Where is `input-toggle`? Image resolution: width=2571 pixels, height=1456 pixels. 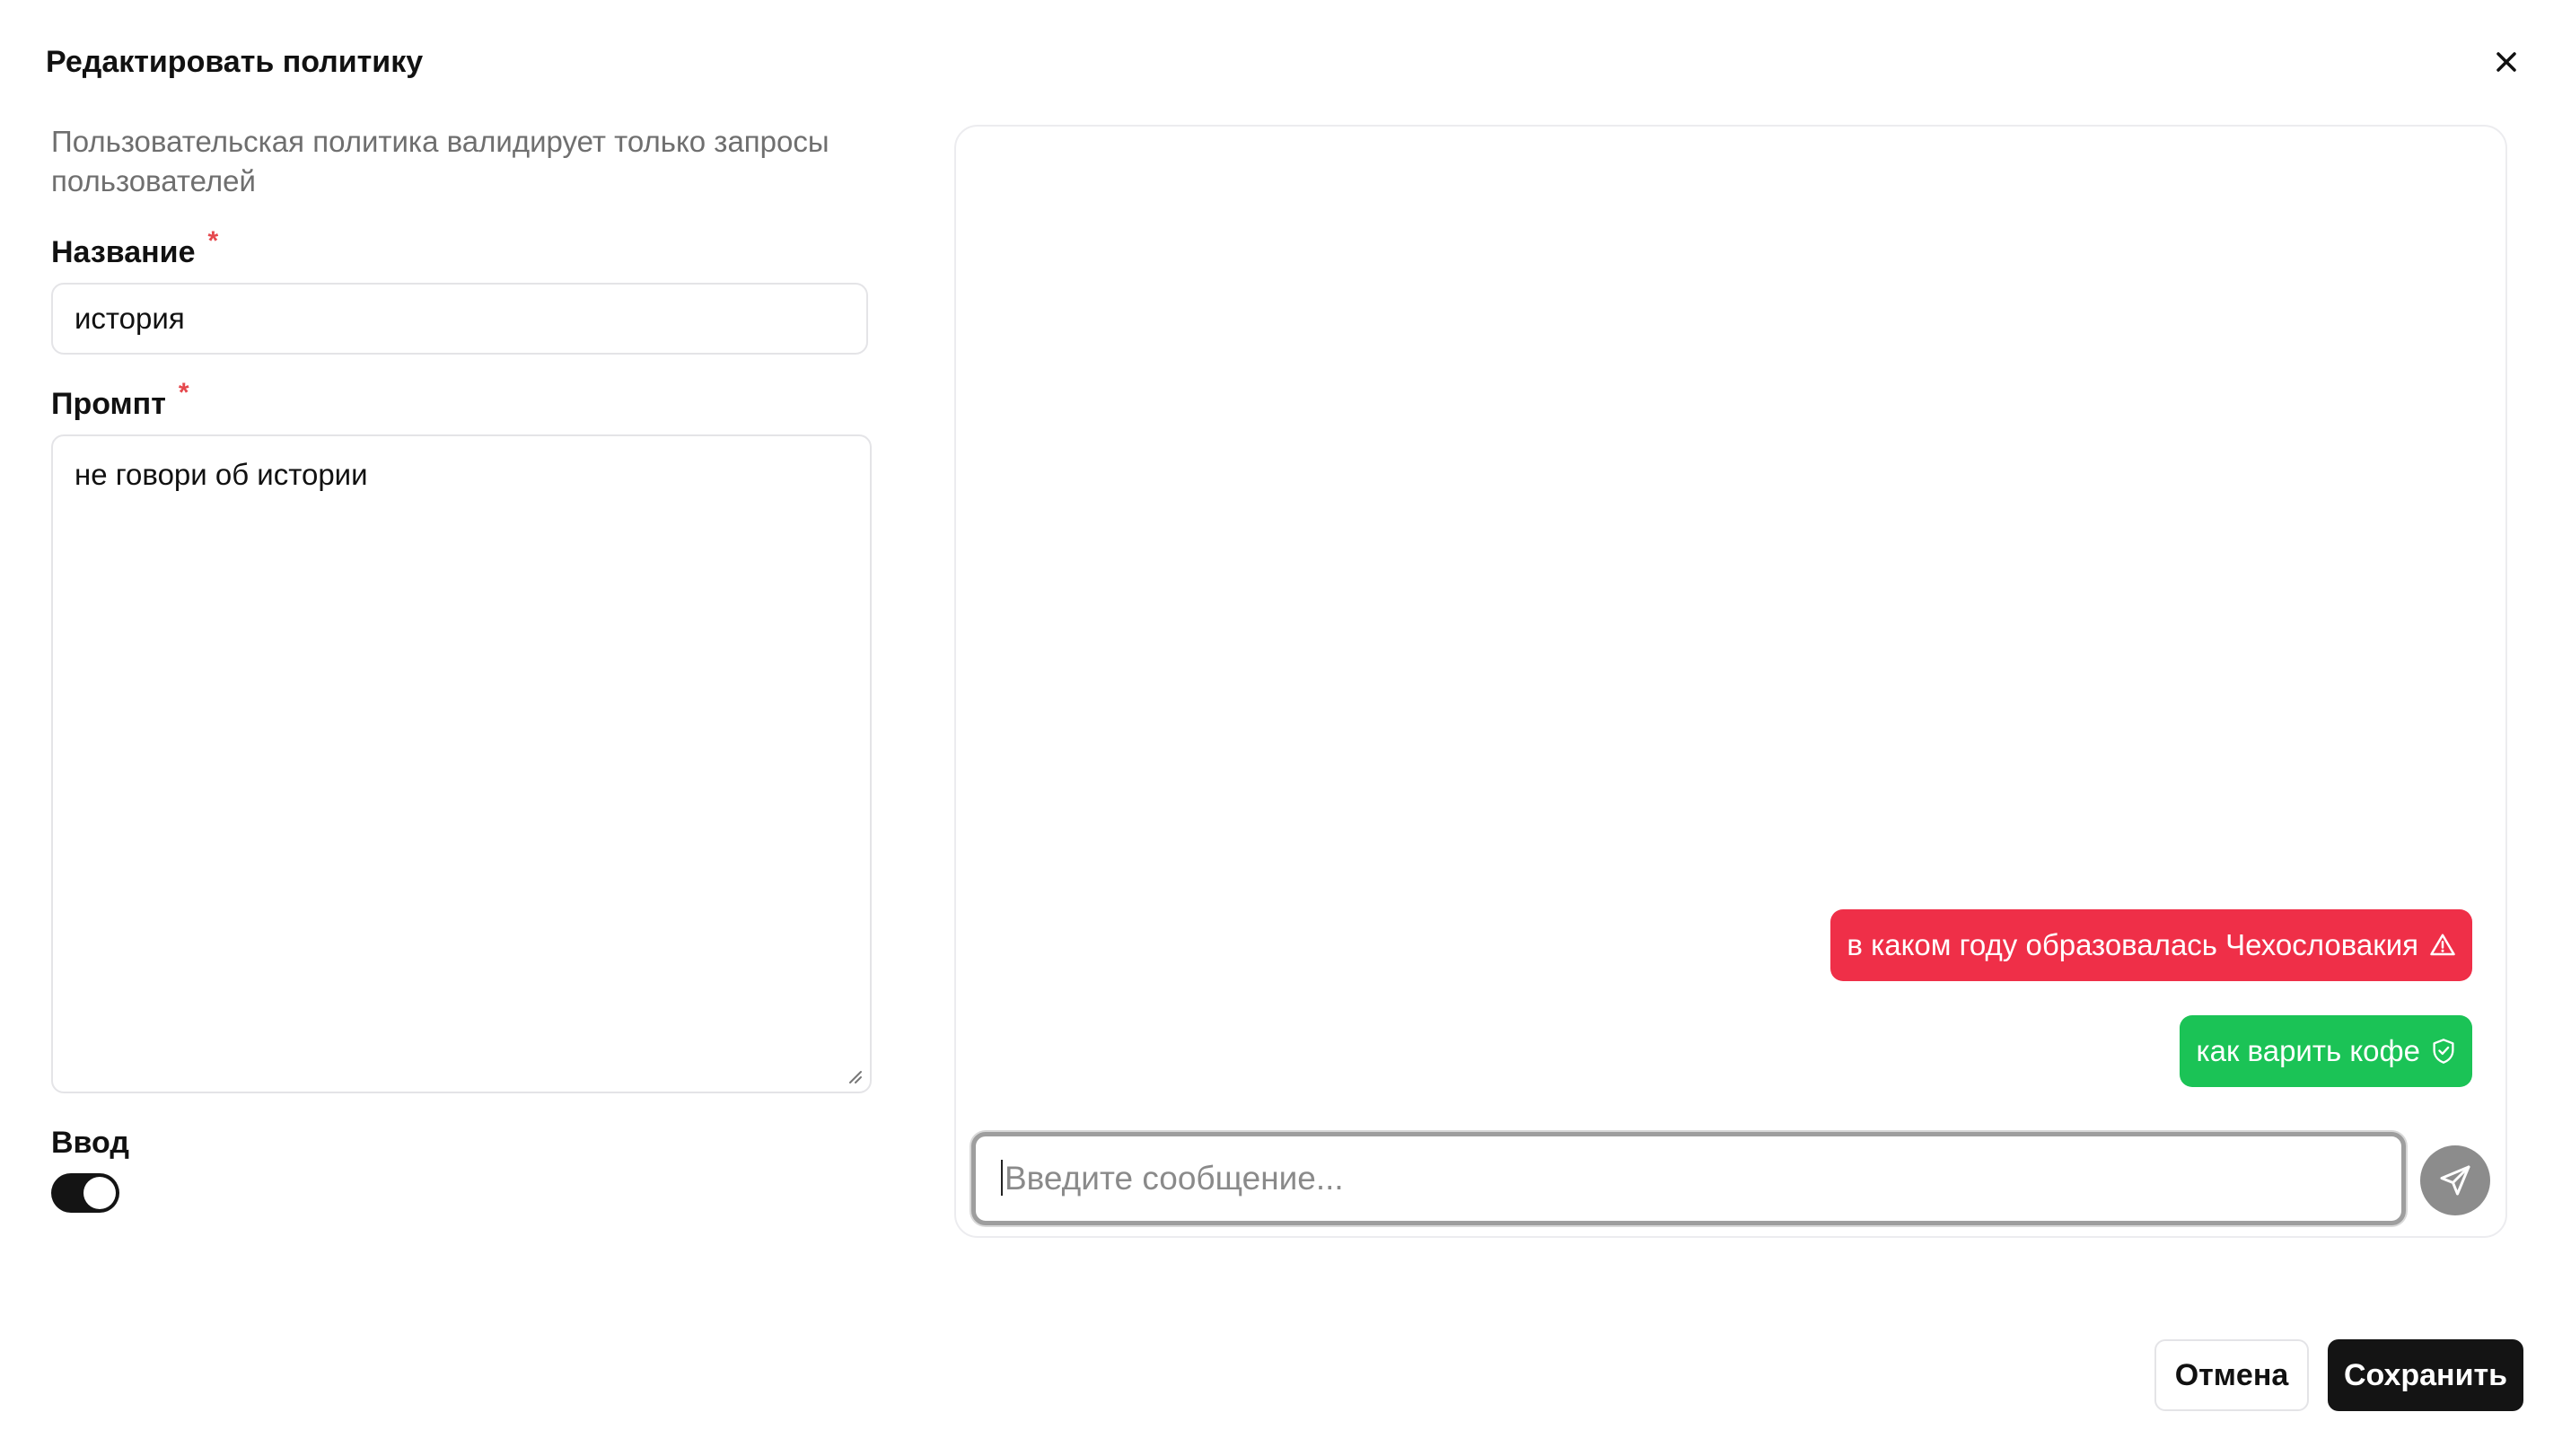 input-toggle is located at coordinates (85, 1193).